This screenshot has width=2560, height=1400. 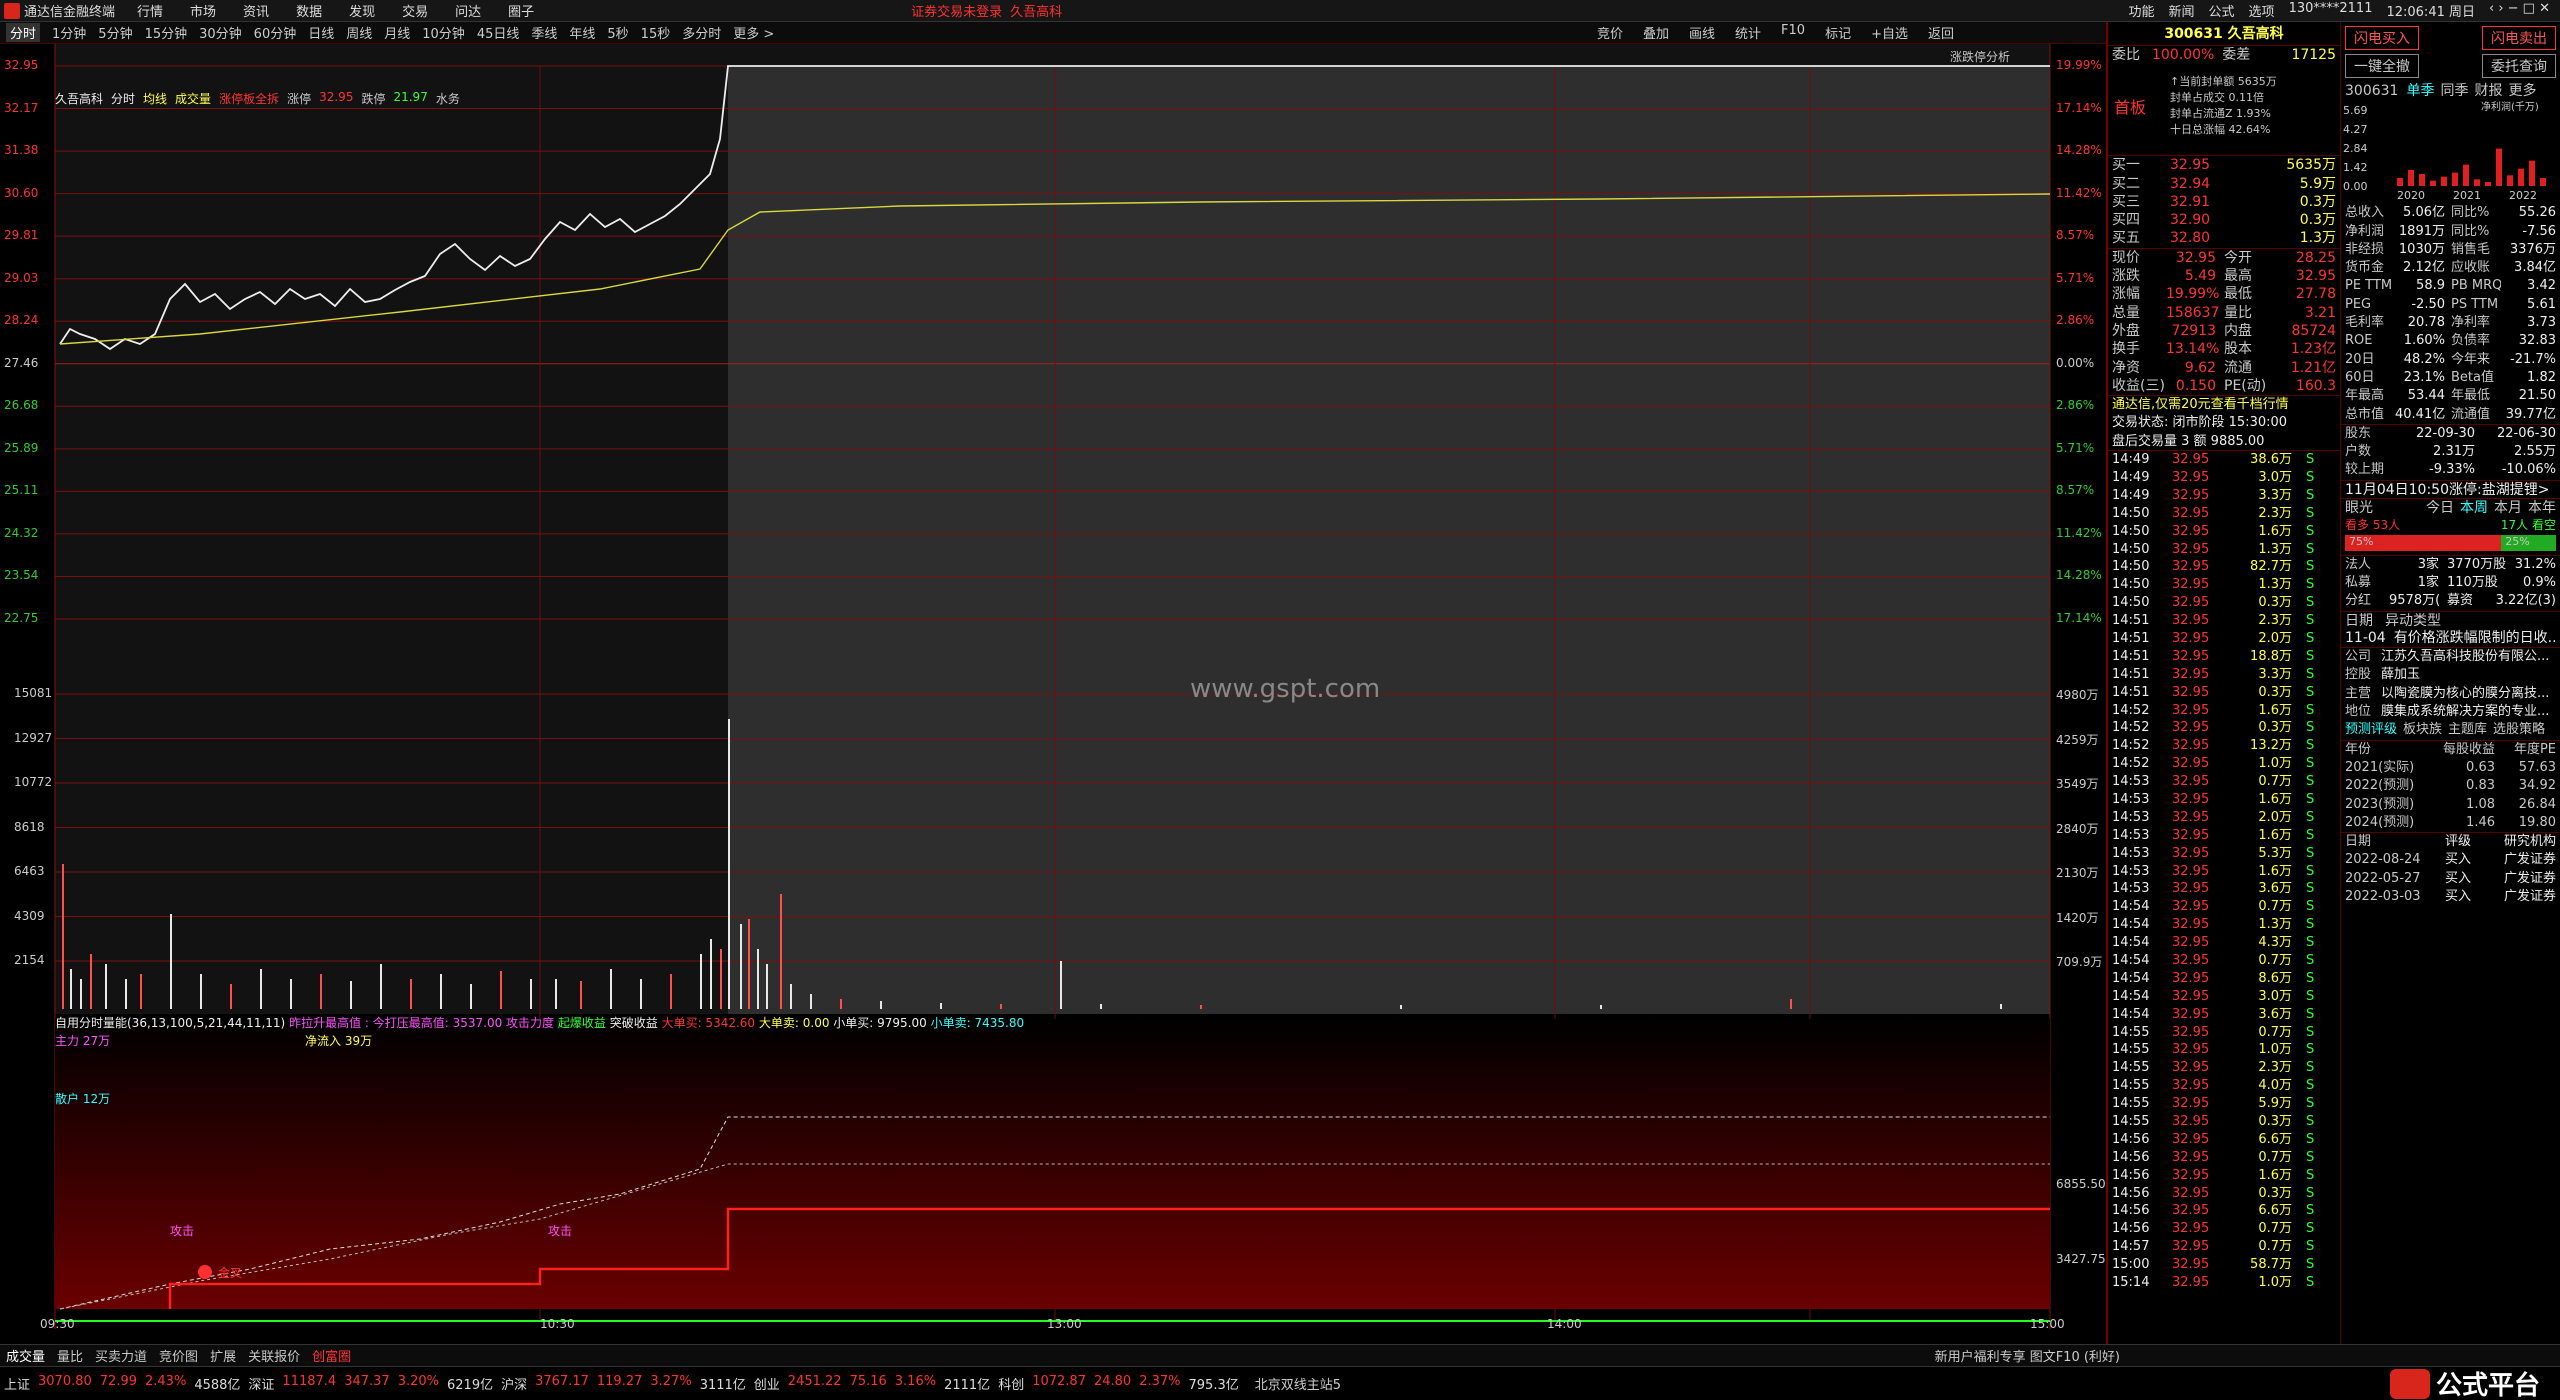 I want to click on period-multi: 多分时, so click(x=701, y=32).